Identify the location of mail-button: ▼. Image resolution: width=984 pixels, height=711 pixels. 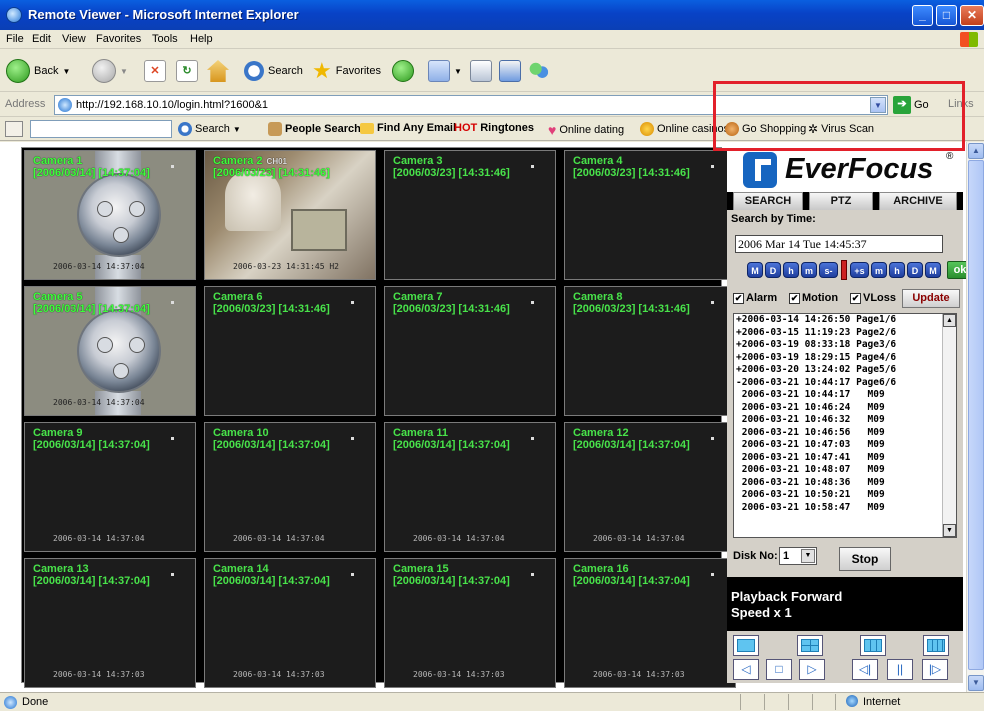
(445, 71).